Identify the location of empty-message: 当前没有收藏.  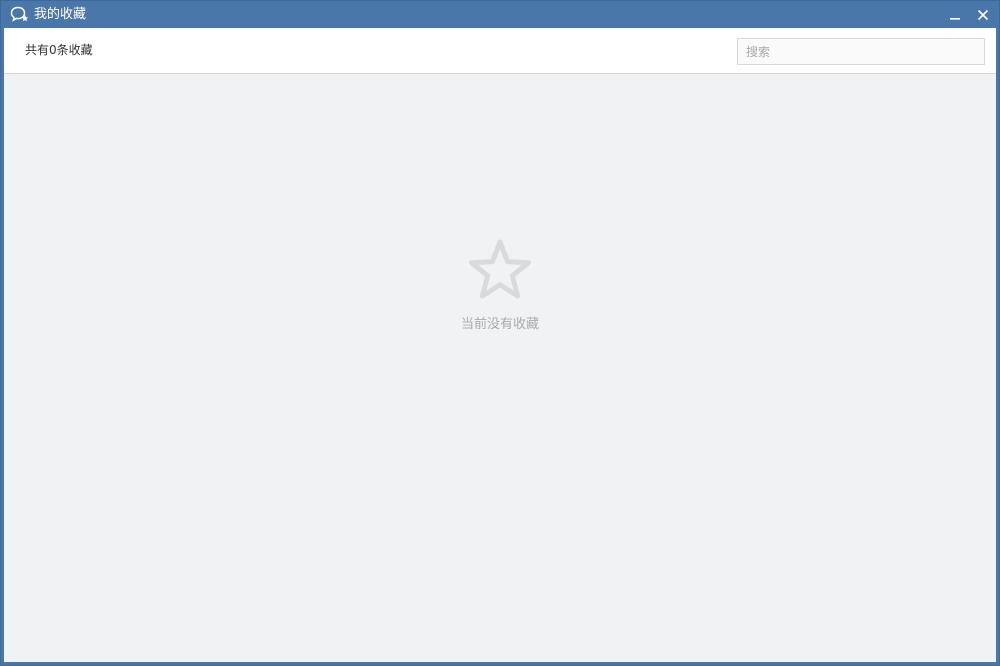
(499, 324).